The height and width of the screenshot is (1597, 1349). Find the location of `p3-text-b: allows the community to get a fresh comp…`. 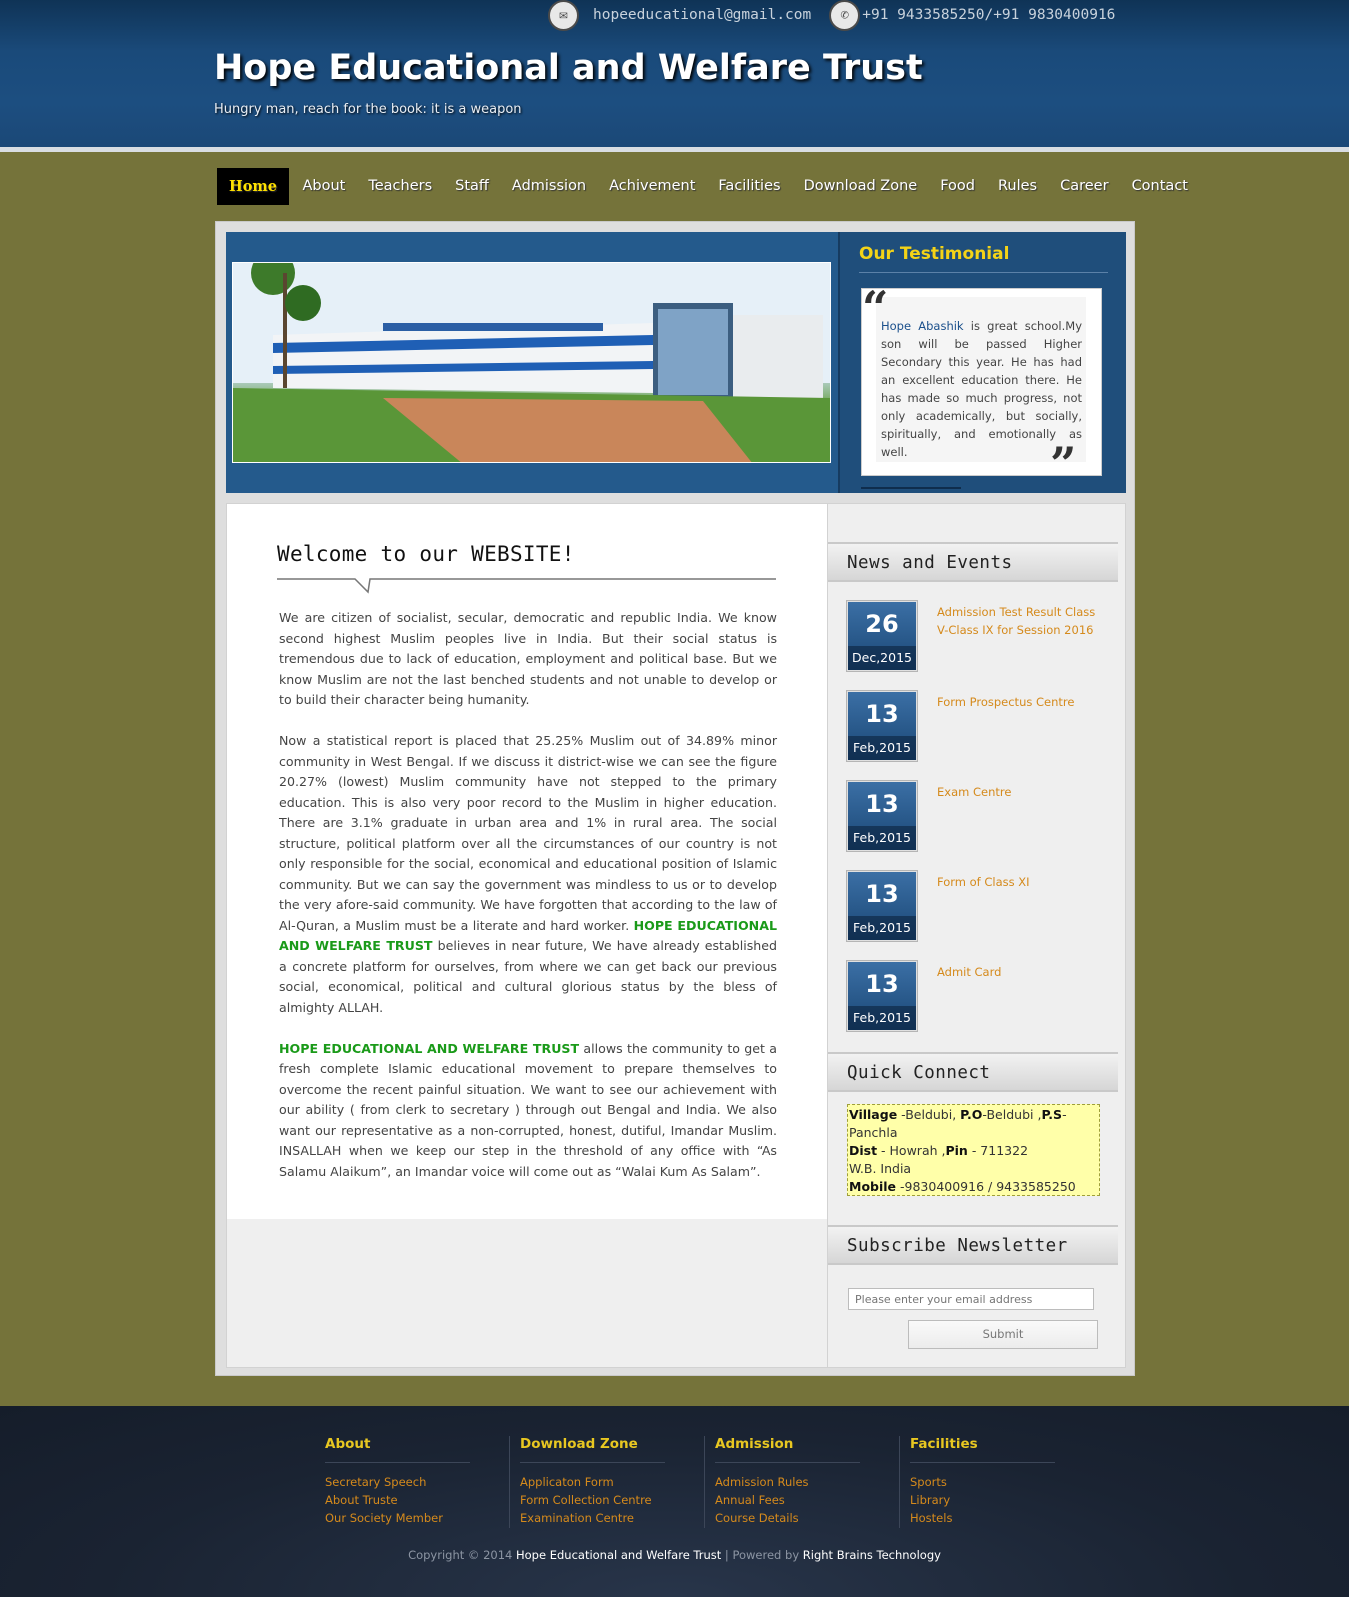

p3-text-b: allows the community to get a fresh comp… is located at coordinates (528, 1109).